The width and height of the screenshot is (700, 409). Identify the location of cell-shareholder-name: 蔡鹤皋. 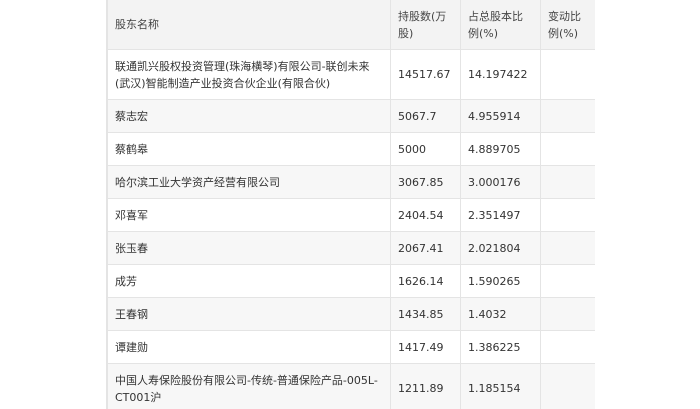
(249, 149).